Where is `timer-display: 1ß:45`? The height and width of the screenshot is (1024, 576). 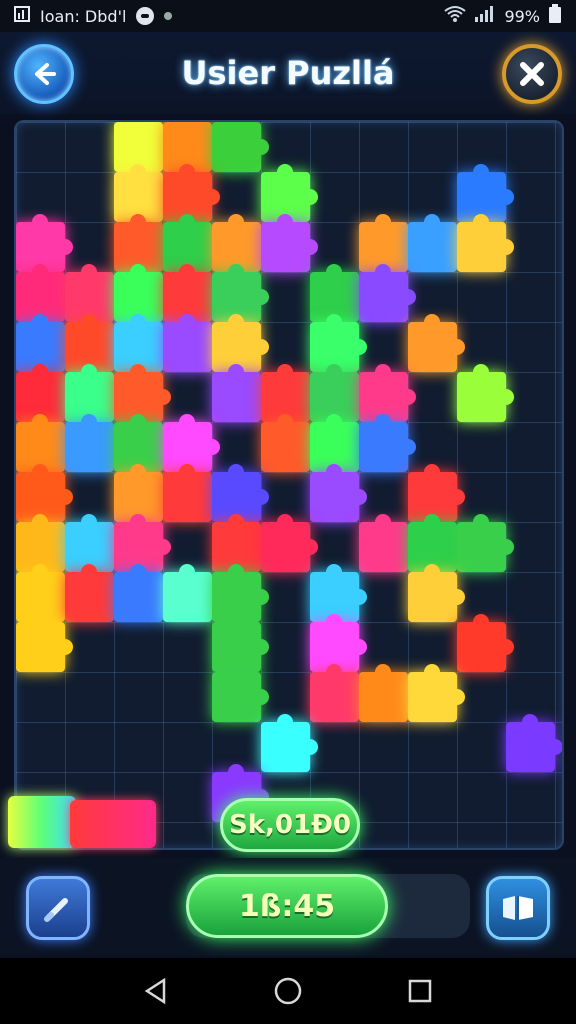
timer-display: 1ß:45 is located at coordinates (287, 906).